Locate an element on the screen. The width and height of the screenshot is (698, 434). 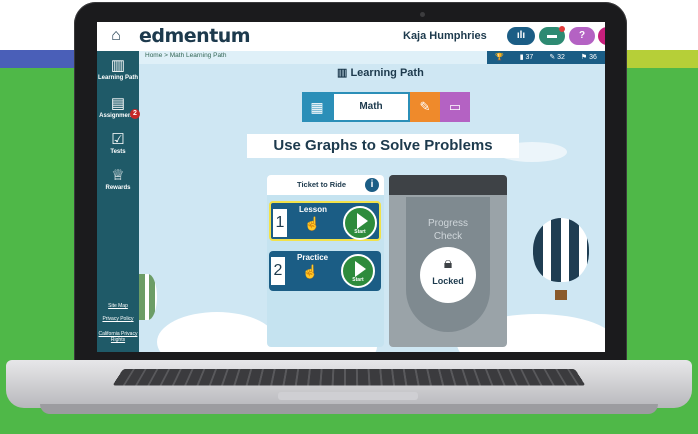
progress-check-line1: Progress is located at coordinates (447, 223).